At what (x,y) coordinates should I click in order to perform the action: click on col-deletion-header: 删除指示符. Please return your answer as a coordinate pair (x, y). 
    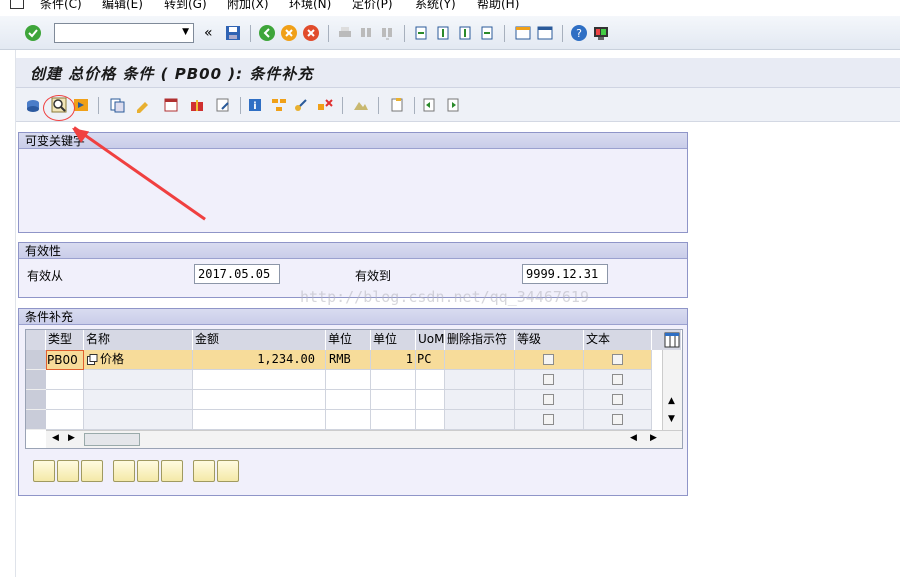
    Looking at the image, I should click on (480, 340).